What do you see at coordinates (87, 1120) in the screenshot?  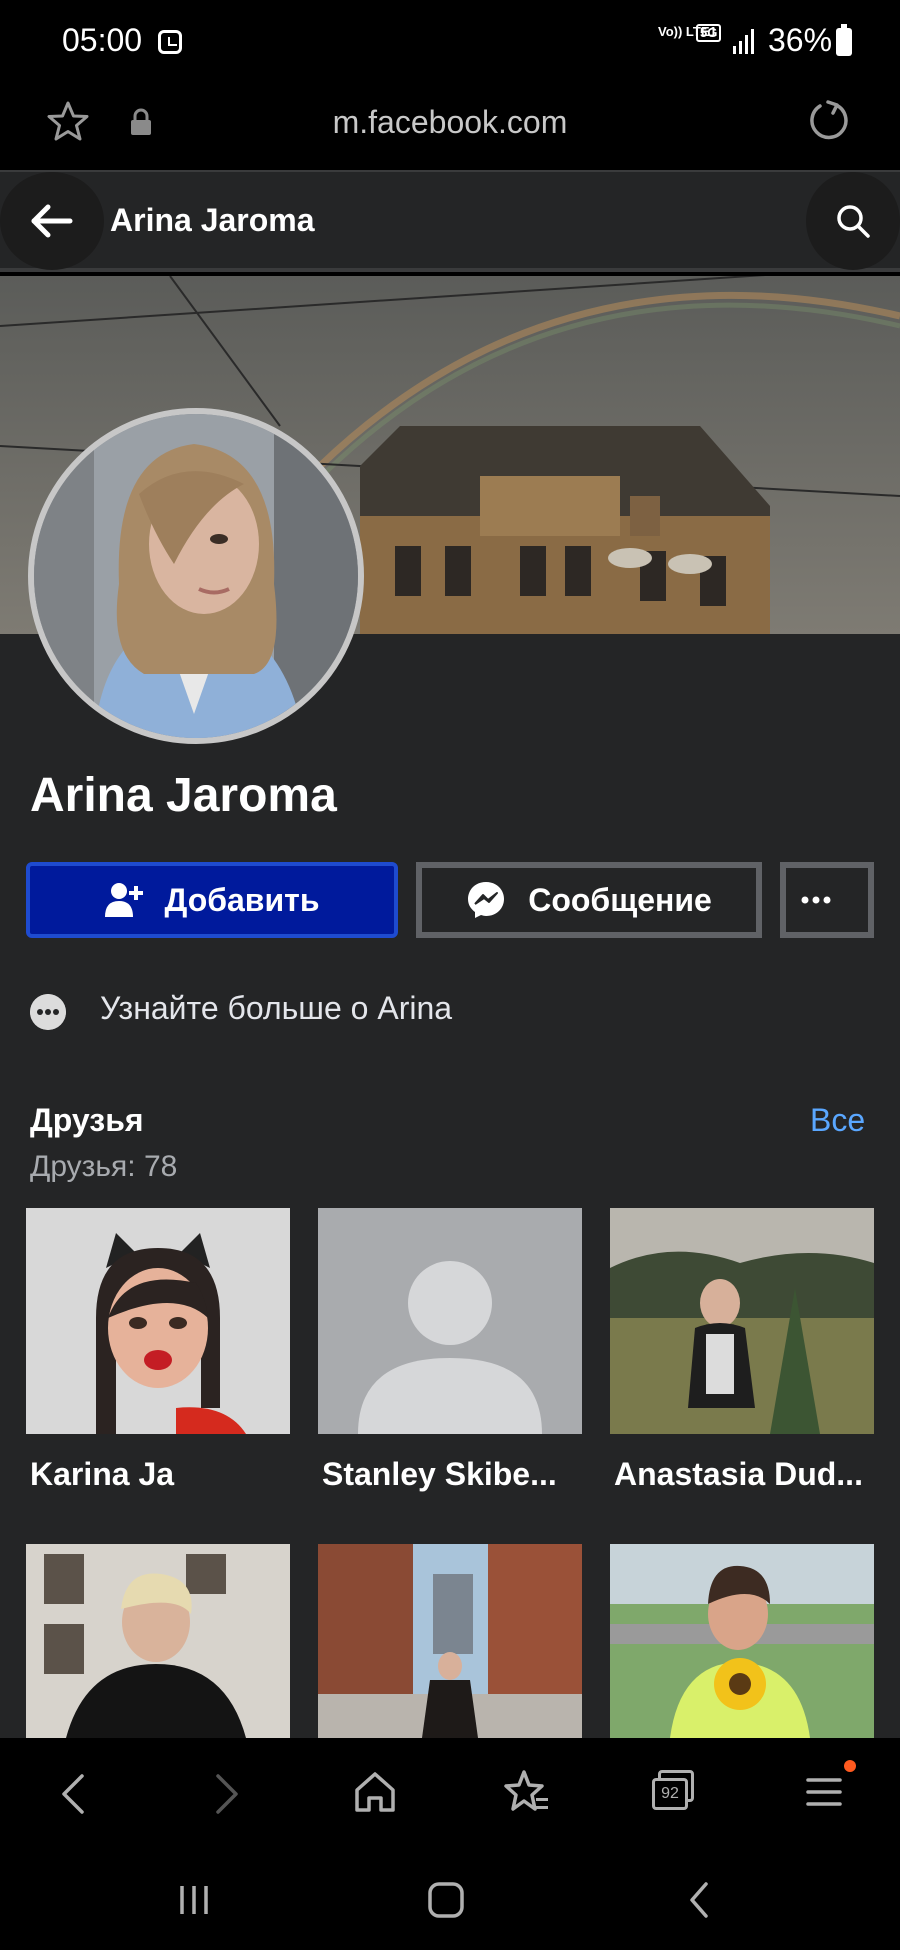 I see `friends-section-title: Друзья` at bounding box center [87, 1120].